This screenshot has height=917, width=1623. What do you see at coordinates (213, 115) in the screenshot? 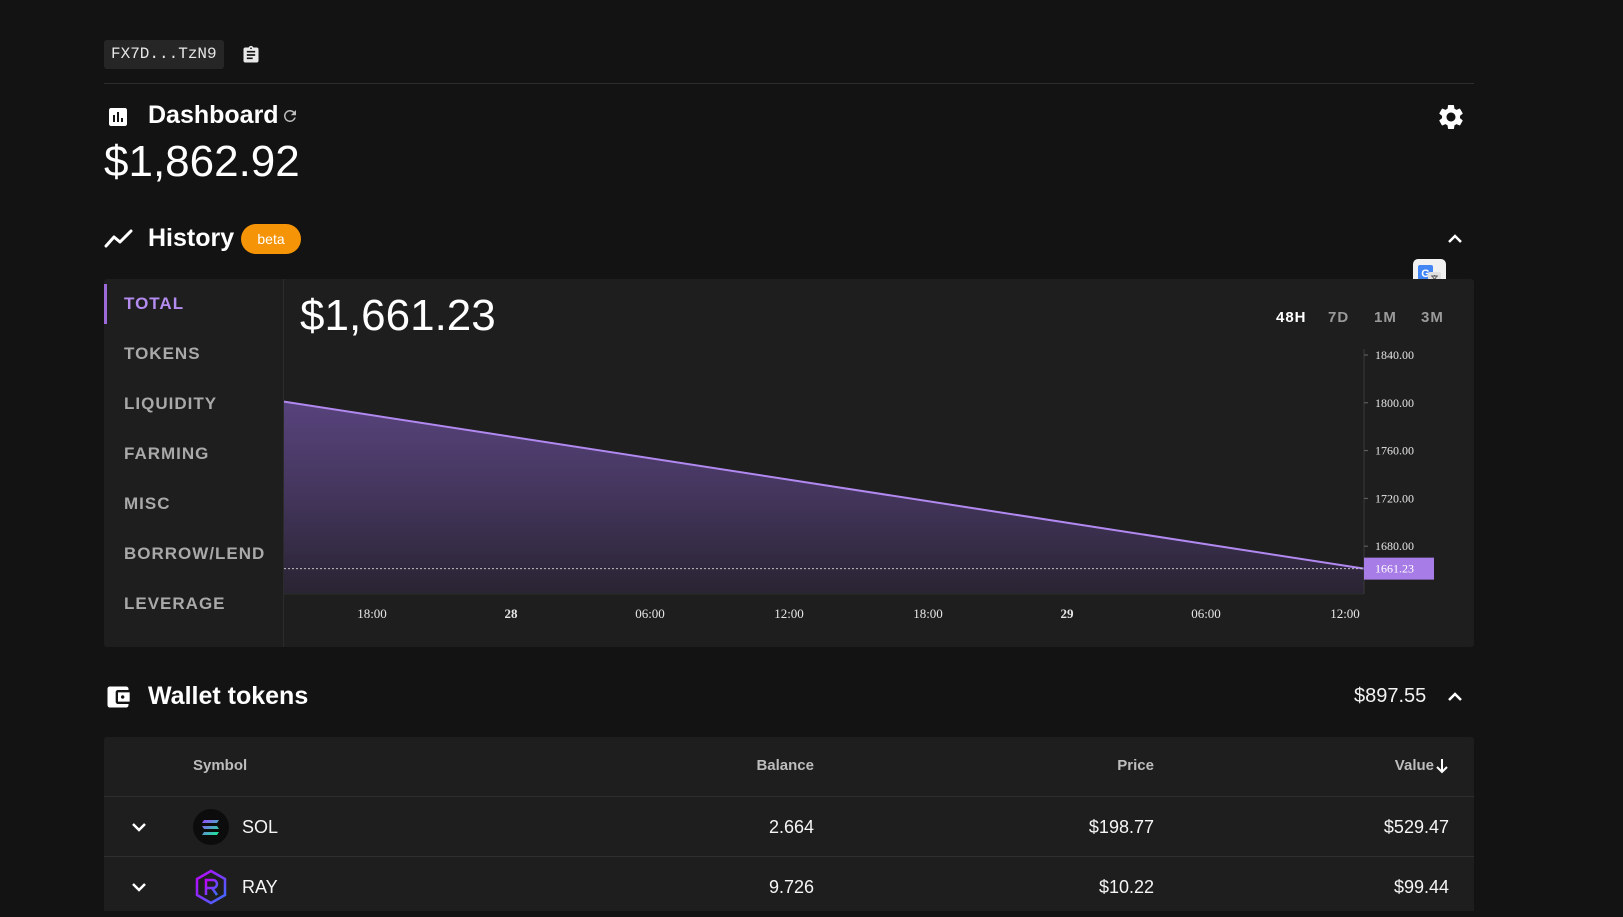
I see `page-title: Dashboard` at bounding box center [213, 115].